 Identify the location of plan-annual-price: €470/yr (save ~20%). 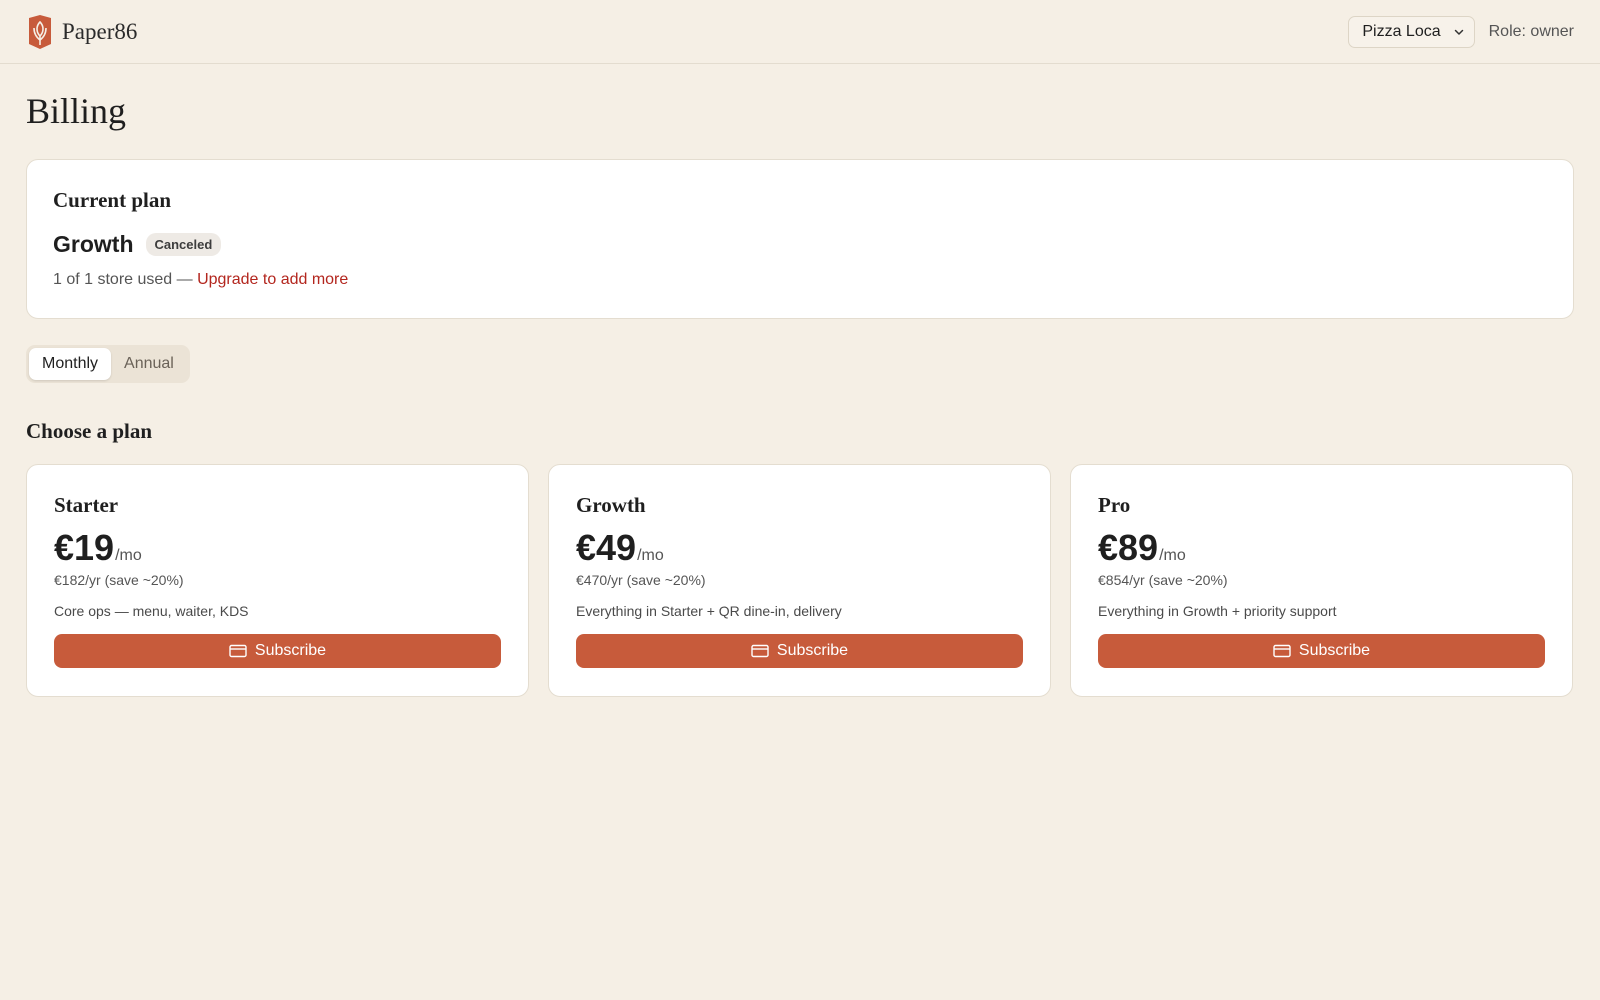
(641, 580).